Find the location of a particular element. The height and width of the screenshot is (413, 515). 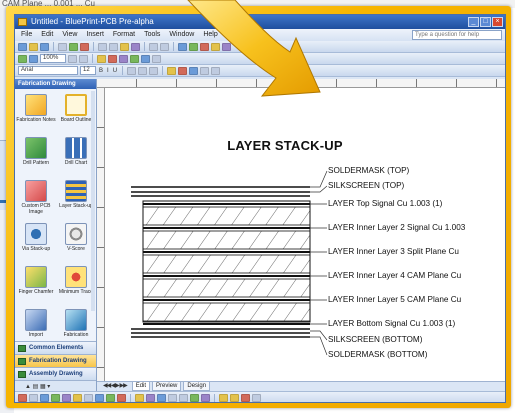

stencil-drill-pattern: Drill Pattern is located at coordinates (36, 155).